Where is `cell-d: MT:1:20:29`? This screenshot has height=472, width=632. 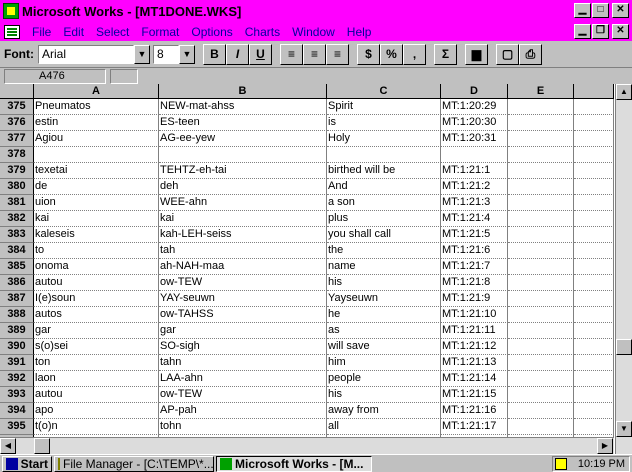 cell-d: MT:1:20:29 is located at coordinates (474, 107).